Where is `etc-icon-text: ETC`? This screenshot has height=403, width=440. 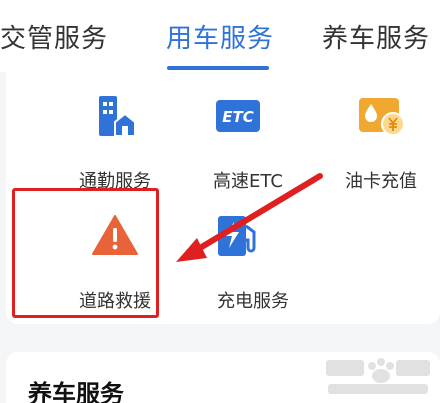 etc-icon-text: ETC is located at coordinates (238, 117).